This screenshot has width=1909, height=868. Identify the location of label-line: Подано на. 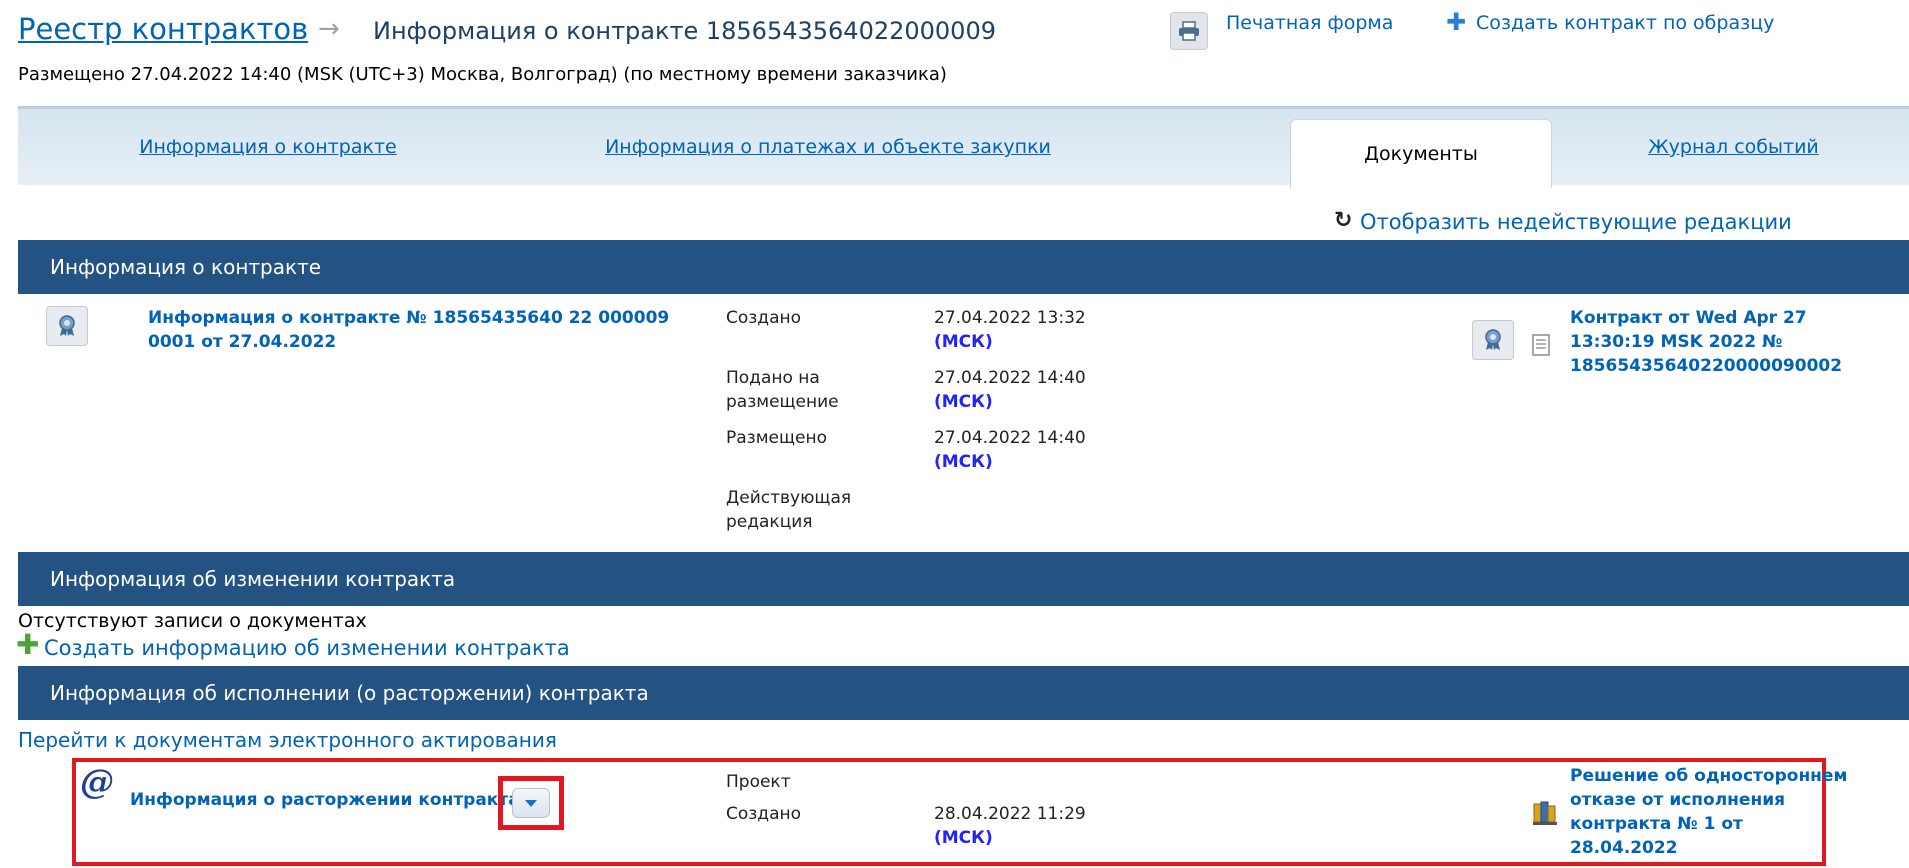
(773, 378).